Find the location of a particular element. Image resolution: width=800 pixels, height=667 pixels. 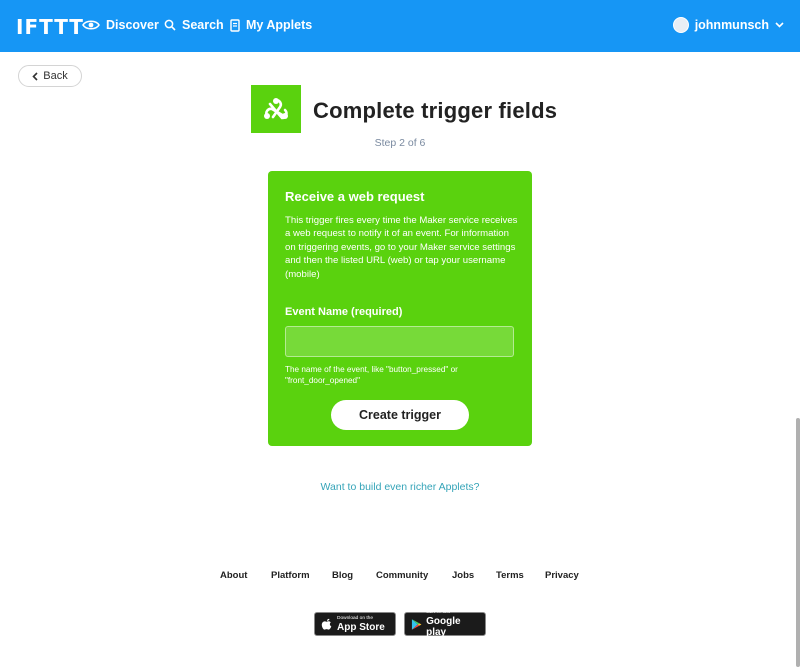

event-name-label: Event Name (required) is located at coordinates (344, 312).